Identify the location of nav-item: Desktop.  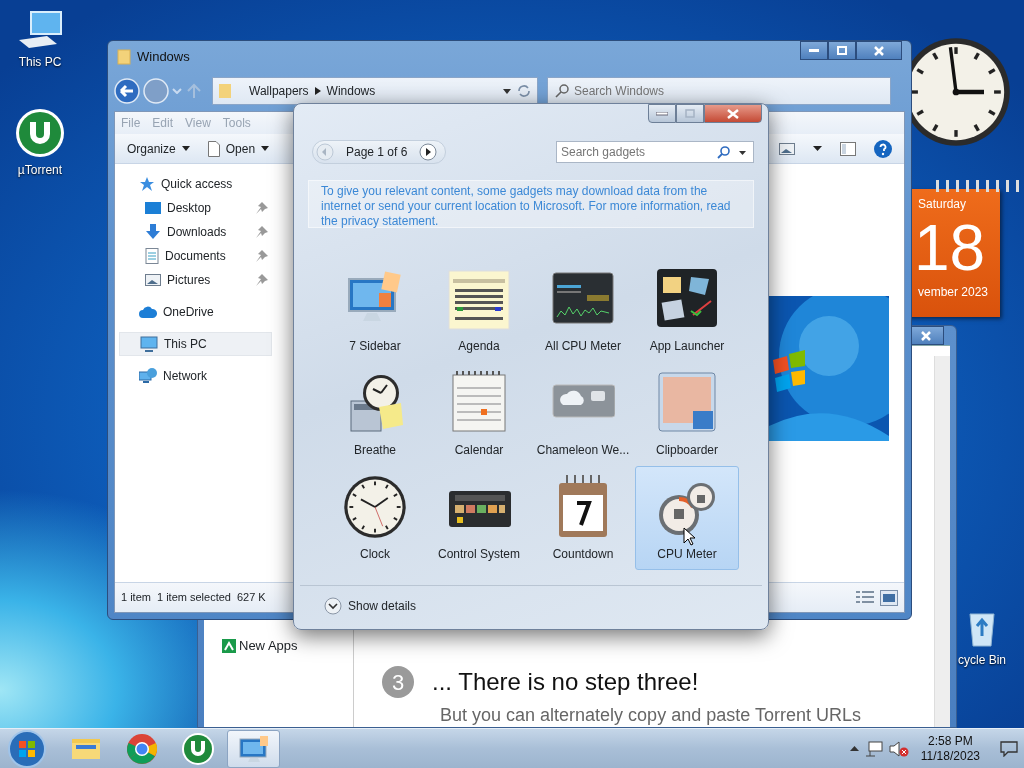
(195, 208).